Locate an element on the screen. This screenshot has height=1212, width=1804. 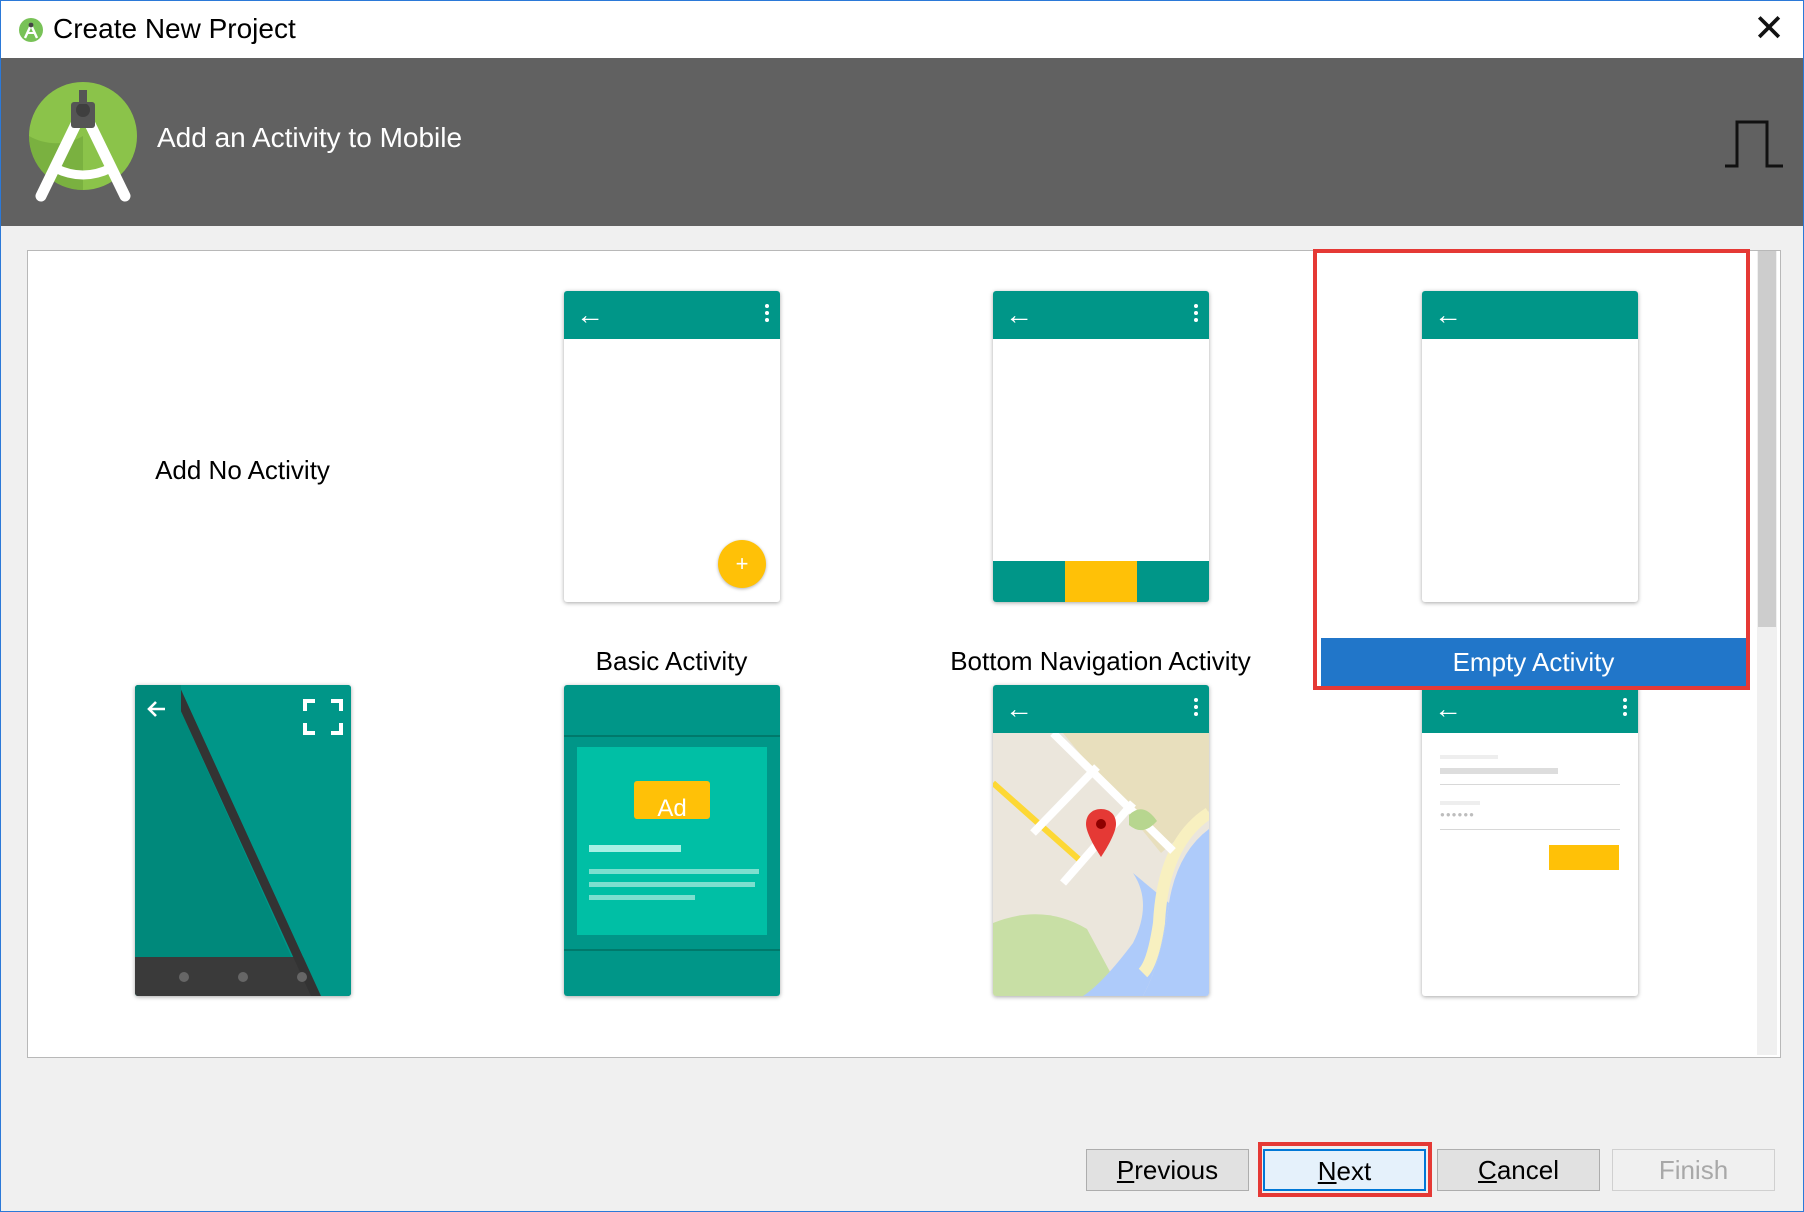
tile-label: Basic Activity is located at coordinates (671, 661).